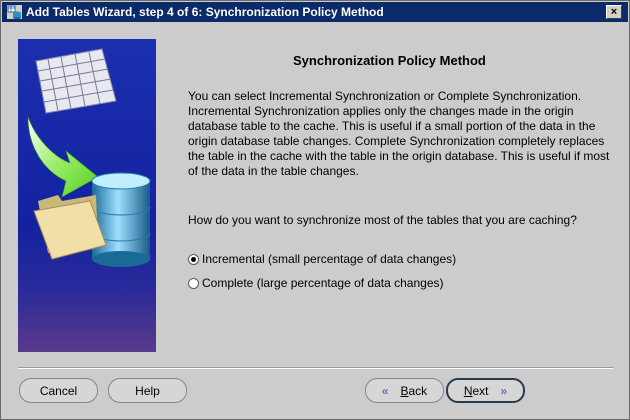 This screenshot has height=420, width=630. Describe the element at coordinates (414, 390) in the screenshot. I see `back-label: Back` at that location.